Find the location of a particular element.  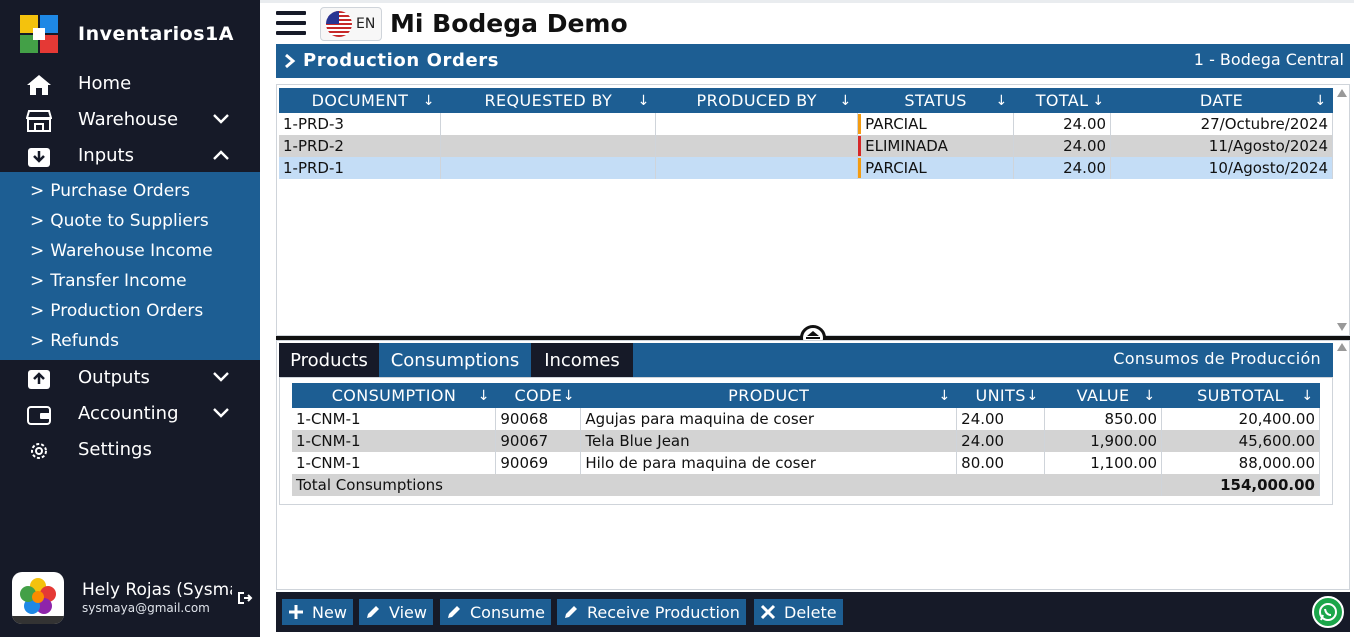

column-header-value: VALUE ↓ is located at coordinates (1103, 395).